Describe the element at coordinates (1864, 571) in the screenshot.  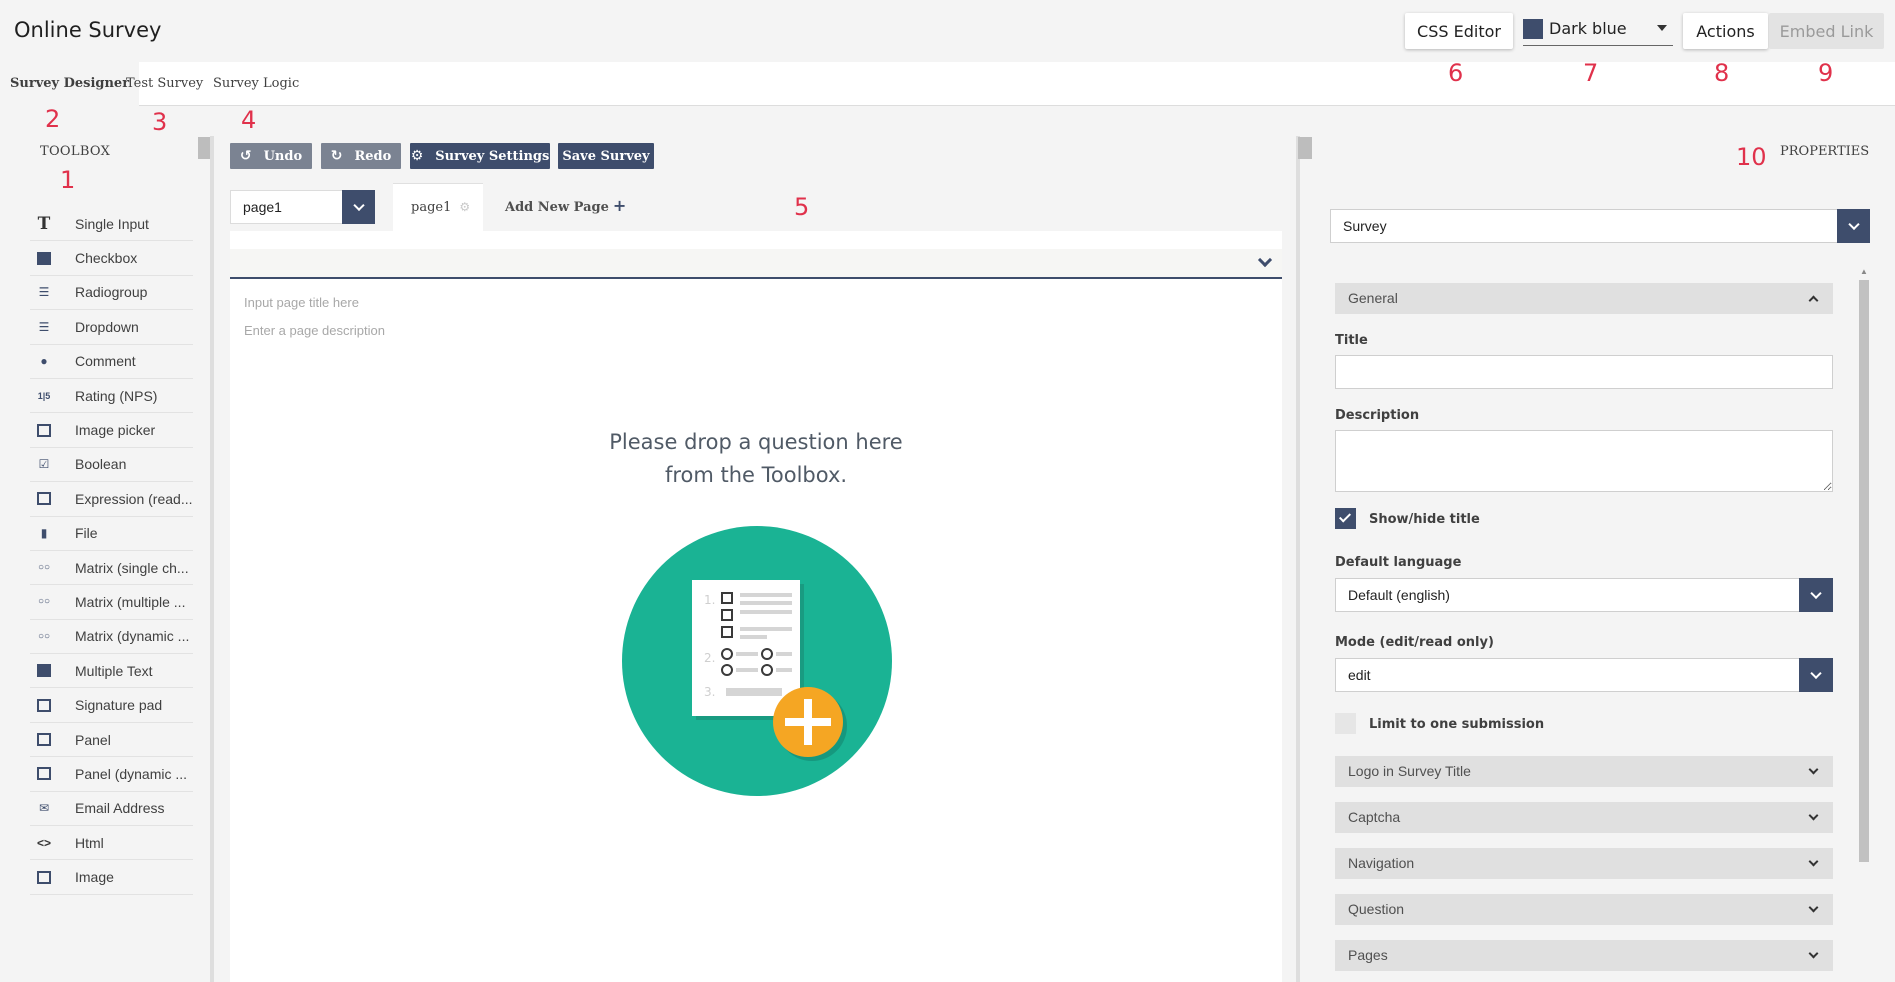
I see `properties-scrollbar` at that location.